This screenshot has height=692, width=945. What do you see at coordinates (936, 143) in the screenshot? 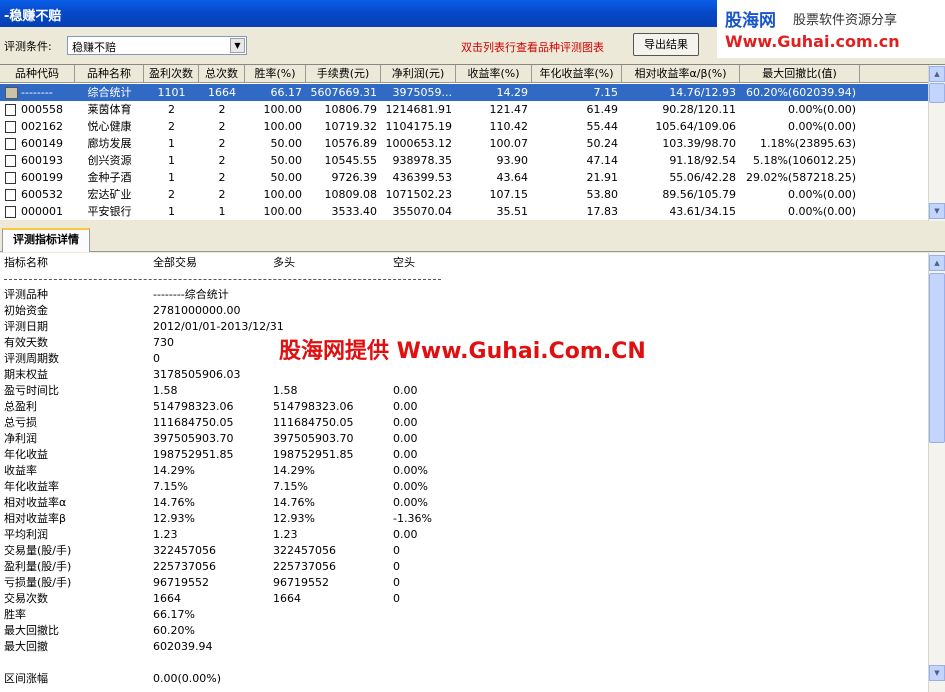
I see `table-scrollbar: ▲ ▼` at bounding box center [936, 143].